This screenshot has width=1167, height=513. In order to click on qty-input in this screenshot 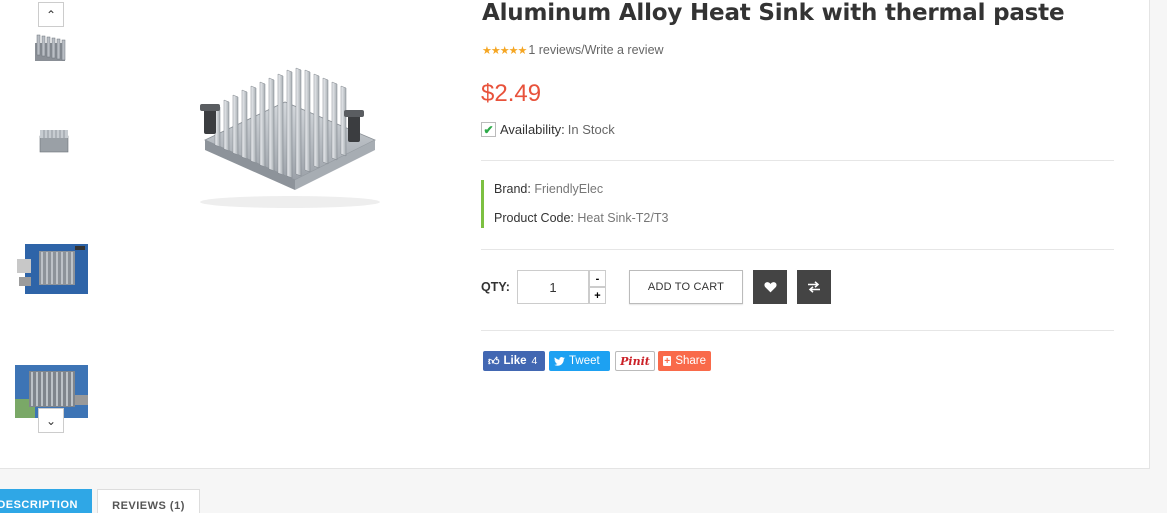, I will do `click(553, 287)`.